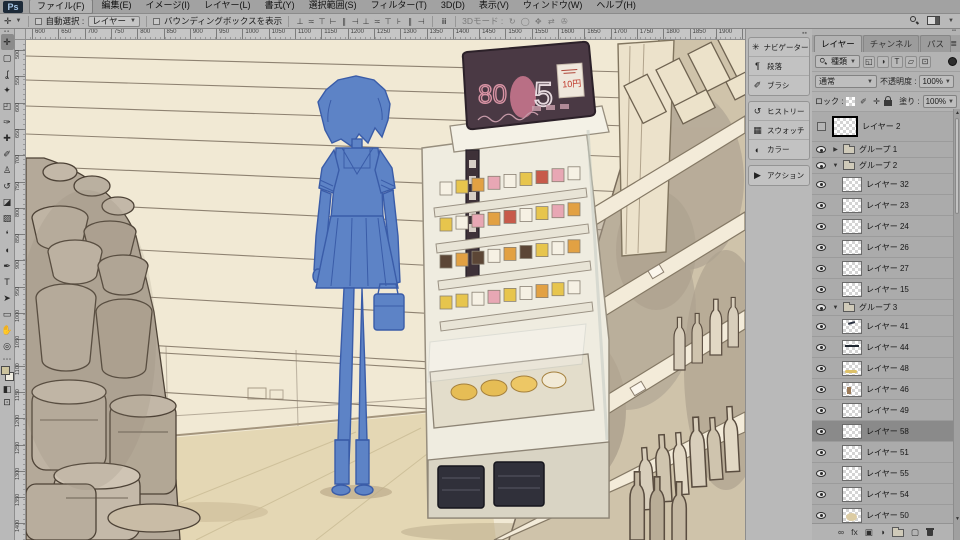  I want to click on menu-4: 書式(Y), so click(280, 7).